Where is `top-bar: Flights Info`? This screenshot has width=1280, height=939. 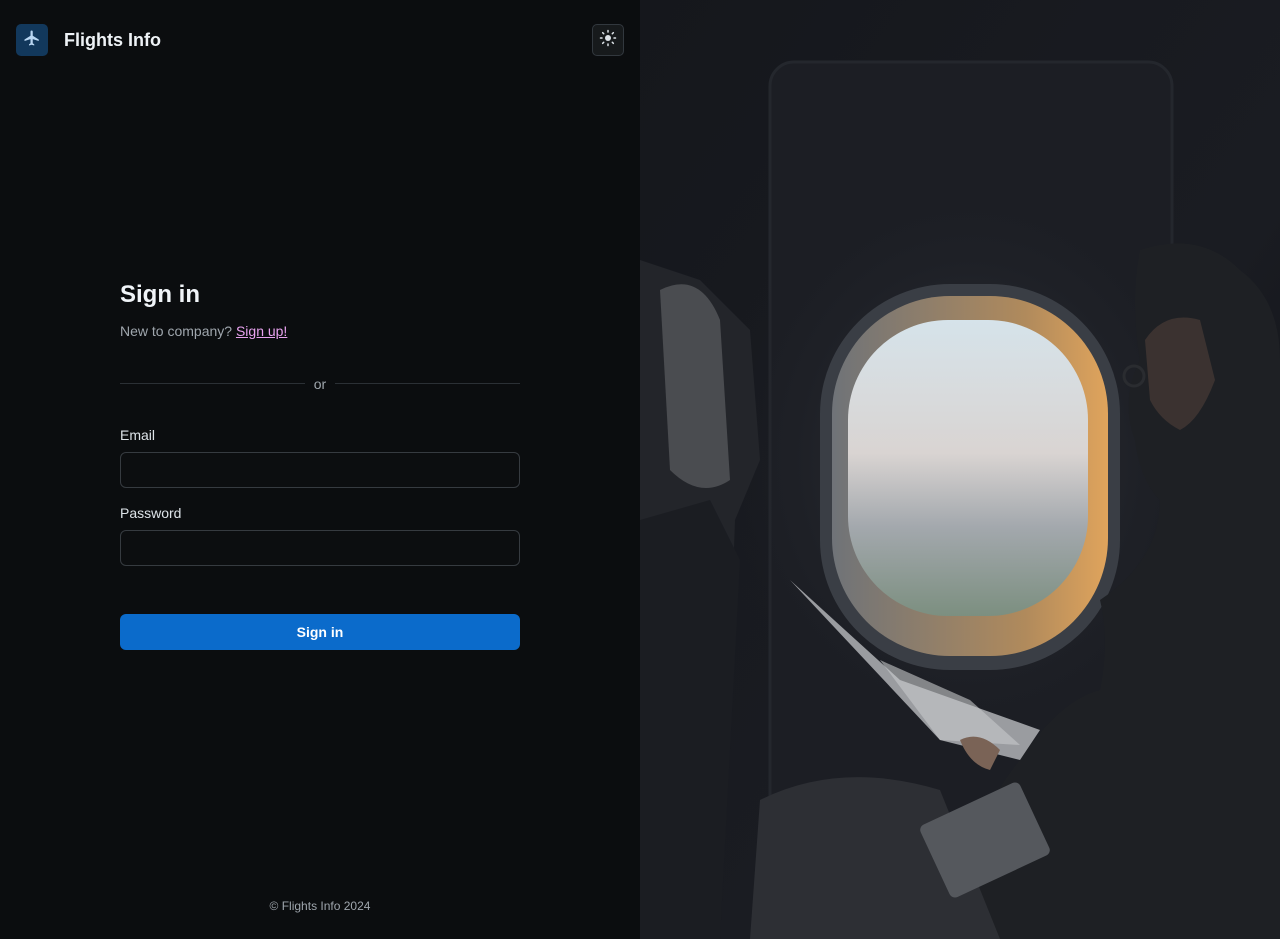 top-bar: Flights Info is located at coordinates (320, 40).